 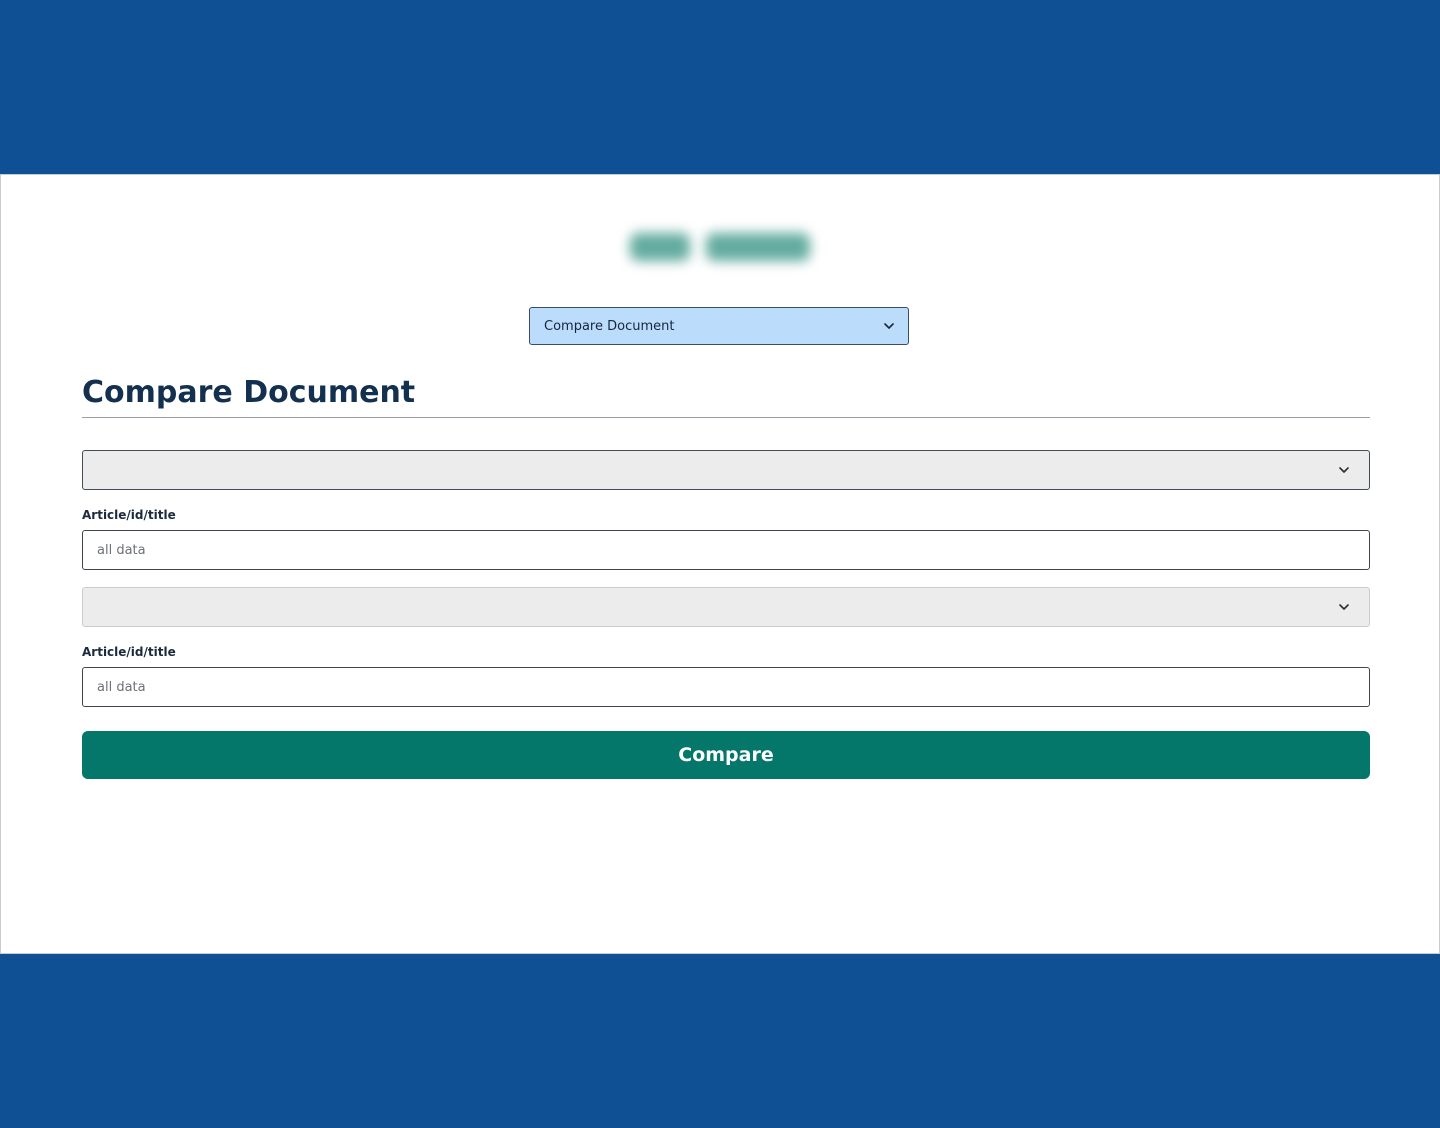 I want to click on title-divider, so click(x=726, y=417).